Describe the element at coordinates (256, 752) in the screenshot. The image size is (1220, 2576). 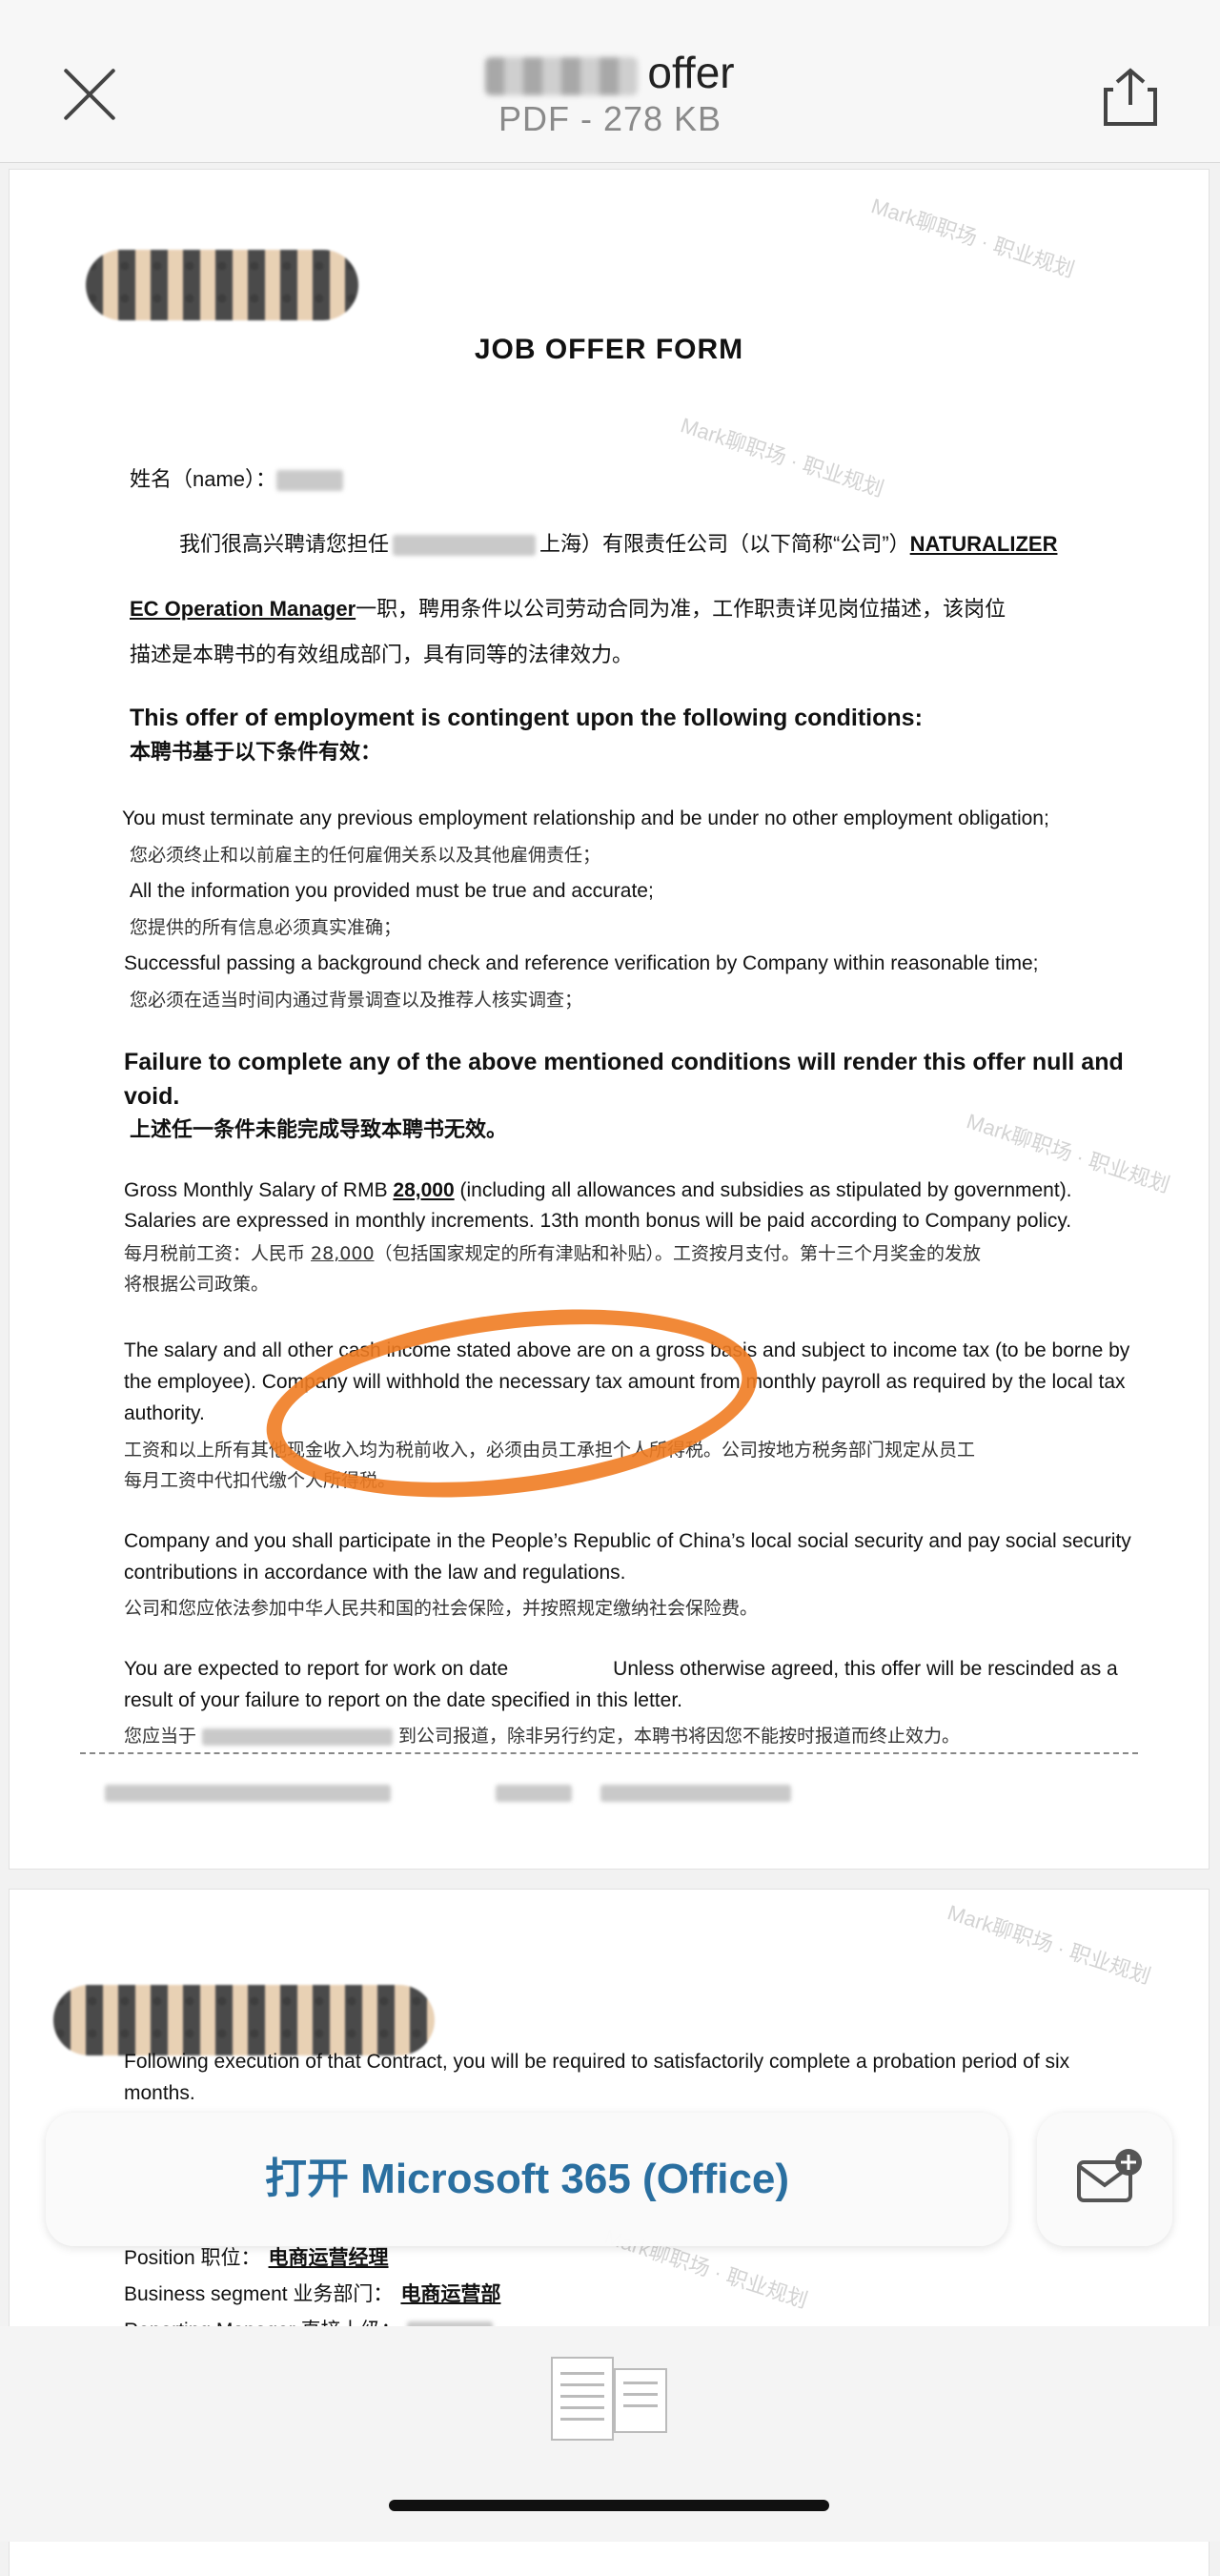
I see `conditions-heading-cn: 本聘书基于以下条件有效：` at that location.